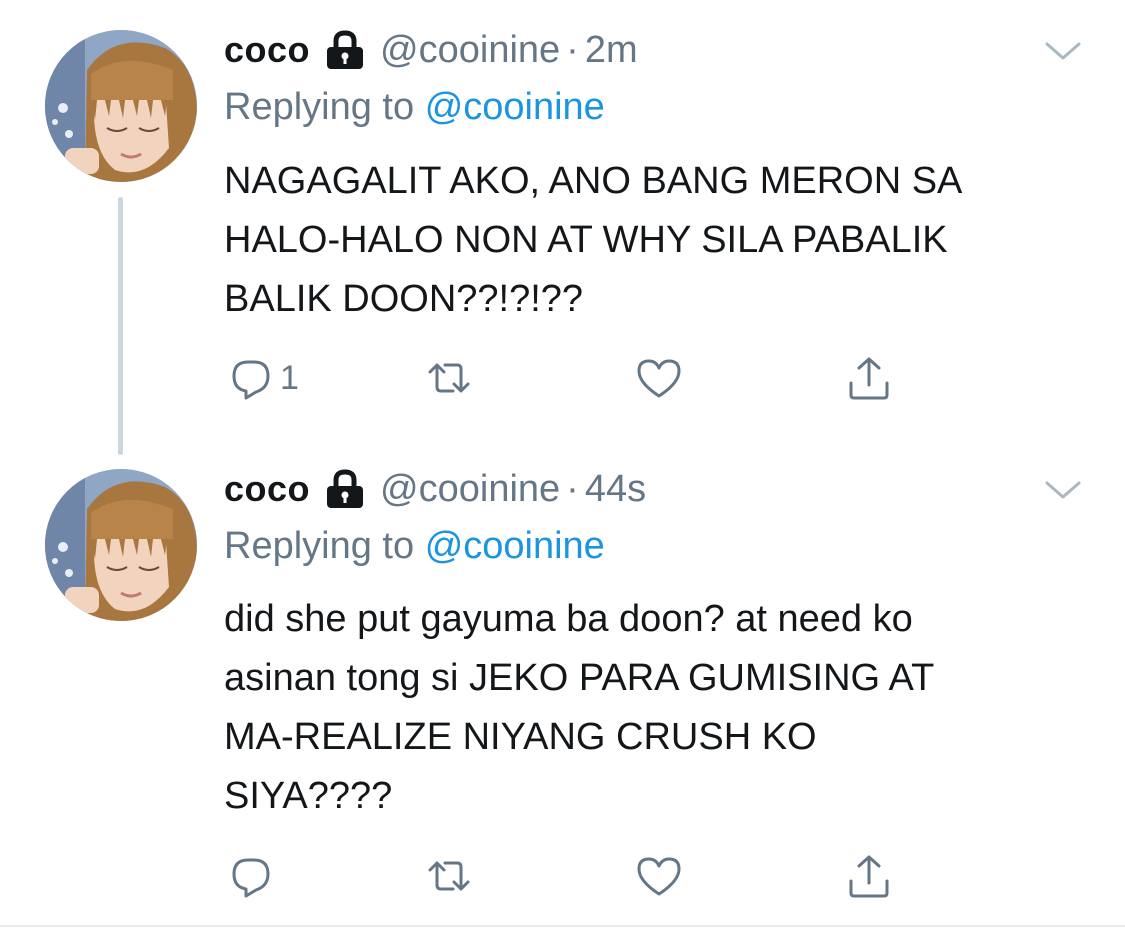 The height and width of the screenshot is (929, 1125). Describe the element at coordinates (574, 378) in the screenshot. I see `tweet-actions: 1` at that location.